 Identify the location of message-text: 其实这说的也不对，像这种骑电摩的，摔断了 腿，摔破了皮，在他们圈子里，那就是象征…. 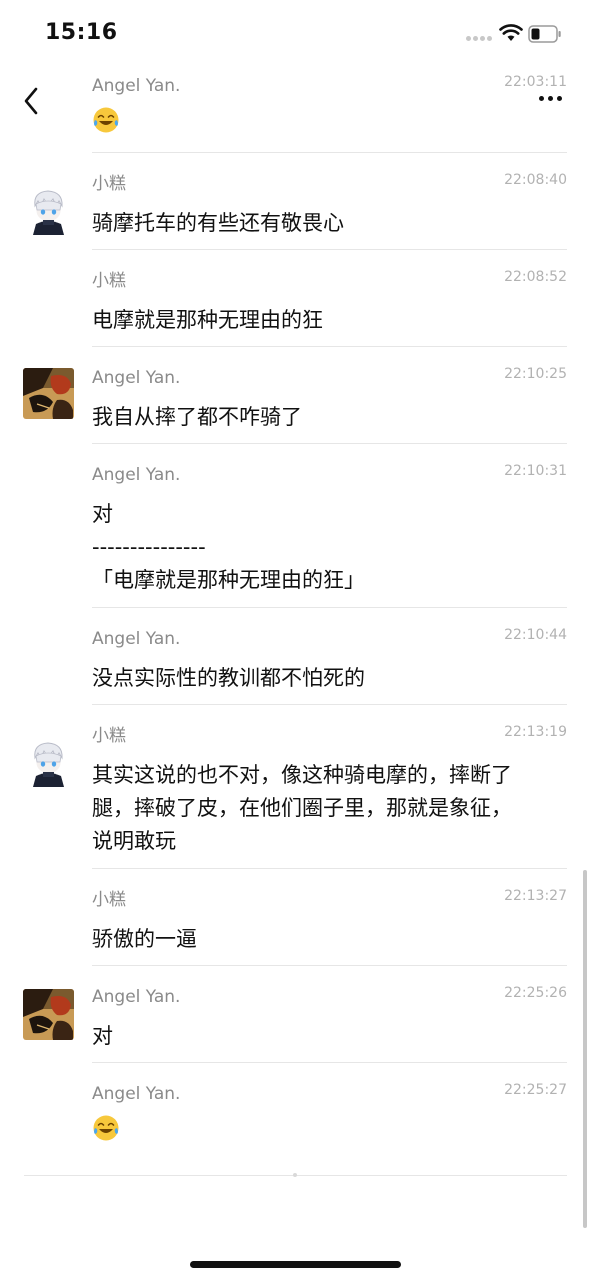
(302, 808).